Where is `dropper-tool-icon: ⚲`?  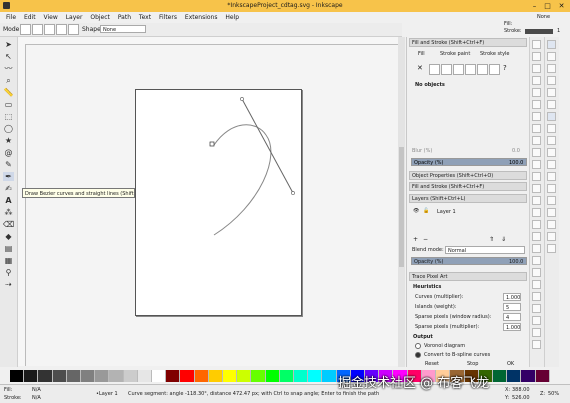 dropper-tool-icon: ⚲ is located at coordinates (8, 272).